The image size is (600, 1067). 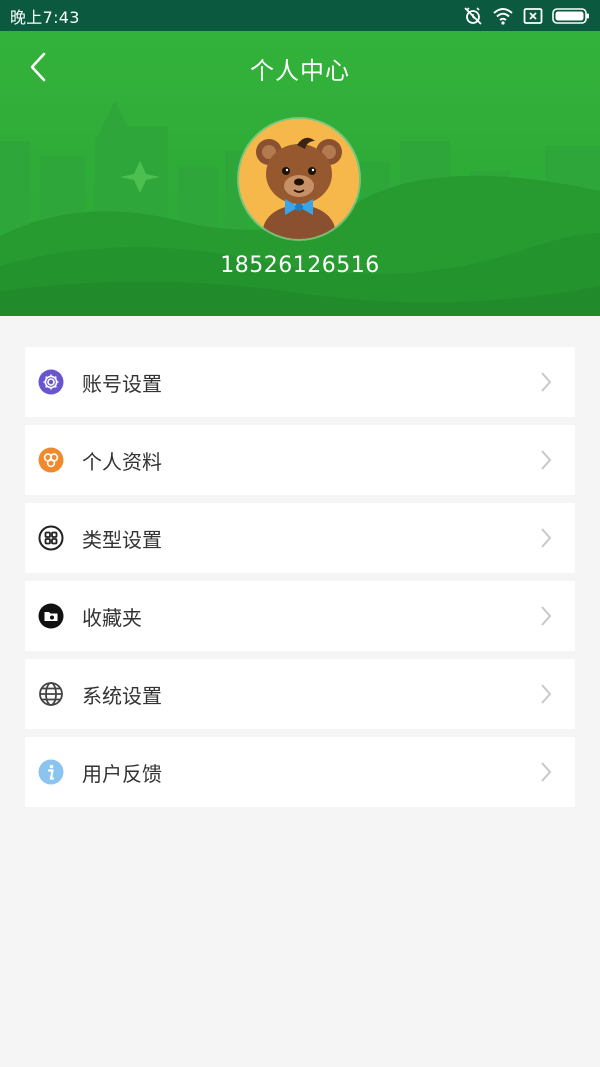 What do you see at coordinates (533, 16) in the screenshot?
I see `sim-x-icon` at bounding box center [533, 16].